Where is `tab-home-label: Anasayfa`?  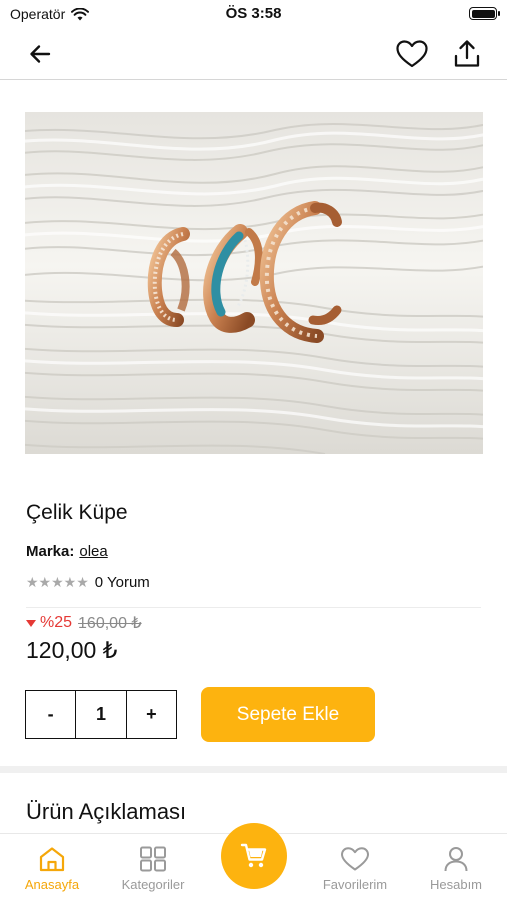
tab-home-label: Anasayfa is located at coordinates (52, 884).